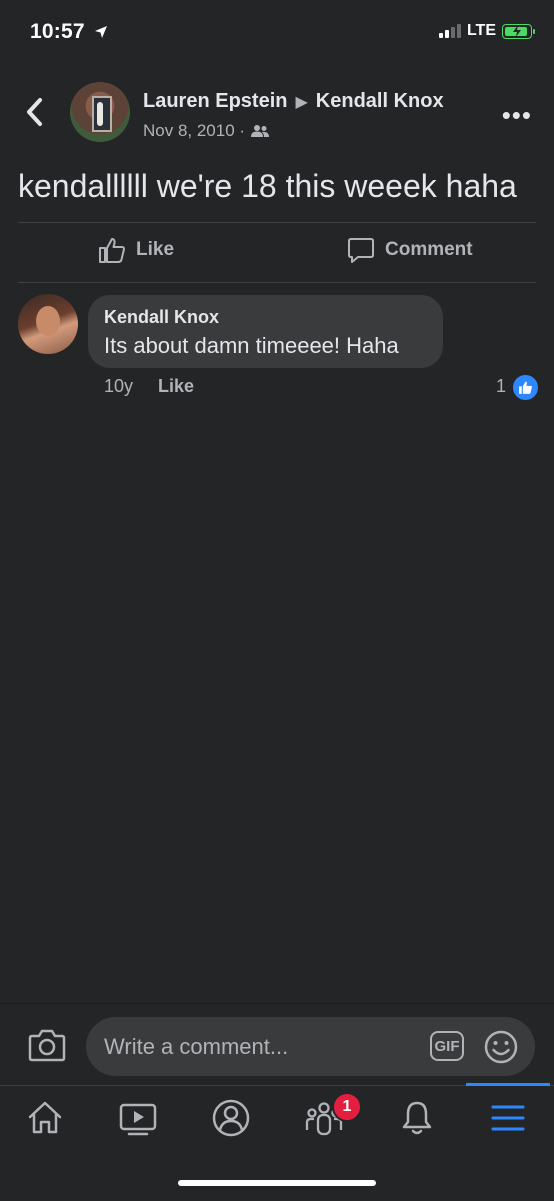  Describe the element at coordinates (48, 324) in the screenshot. I see `comment-avatar` at that location.